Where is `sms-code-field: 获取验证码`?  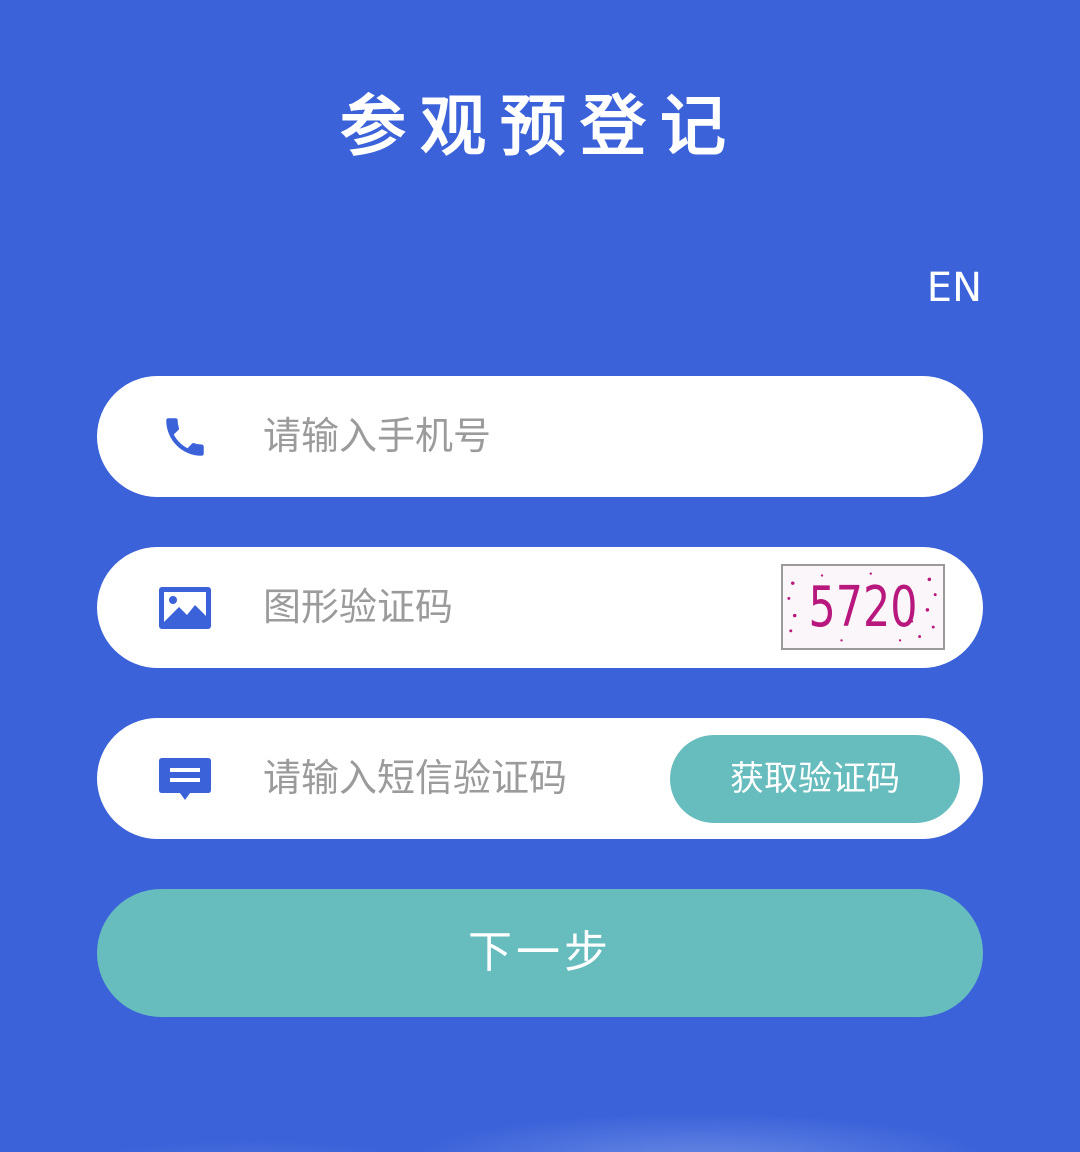 sms-code-field: 获取验证码 is located at coordinates (540, 778).